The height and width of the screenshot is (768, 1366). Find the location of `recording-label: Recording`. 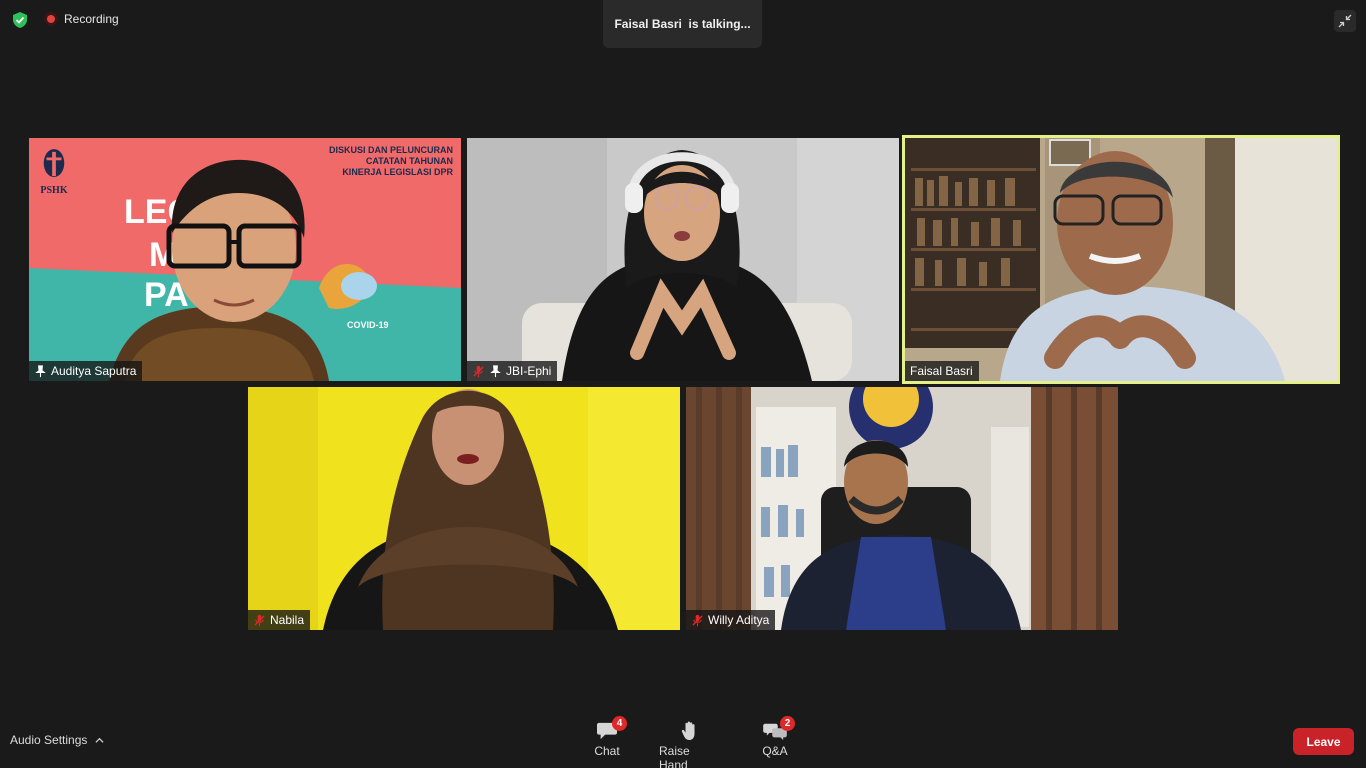

recording-label: Recording is located at coordinates (91, 19).